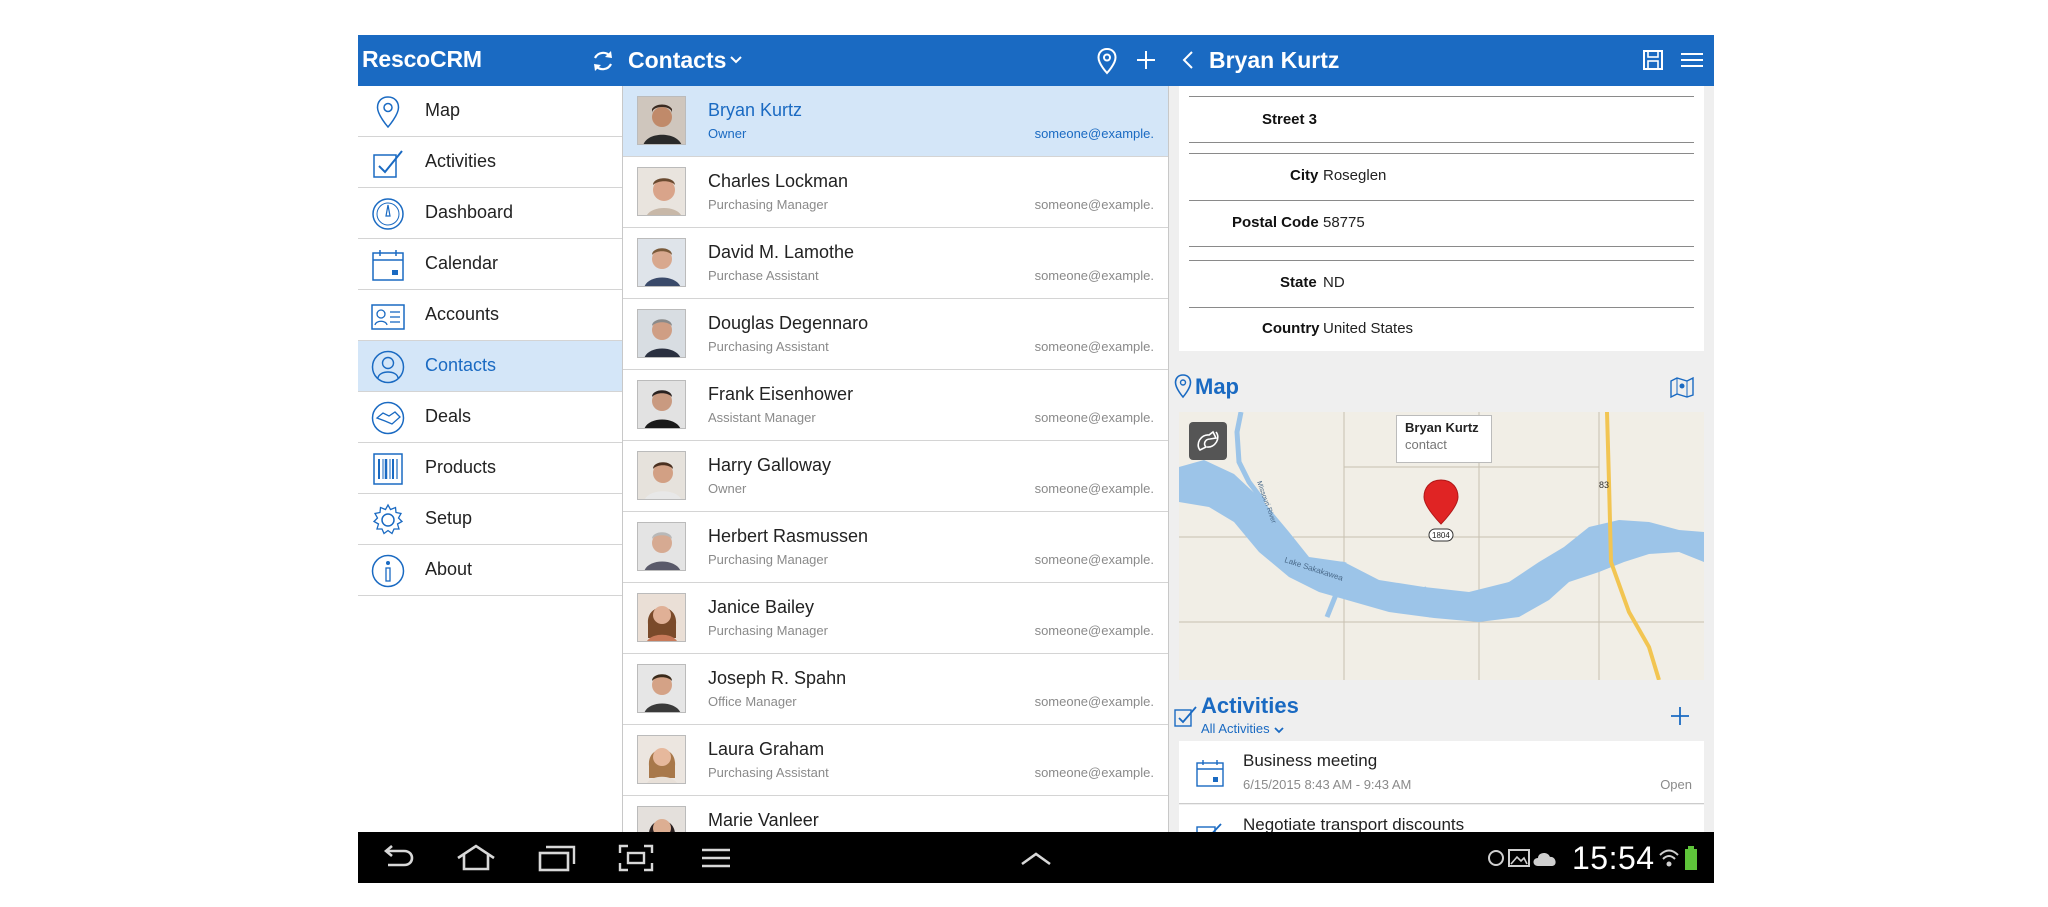 The height and width of the screenshot is (907, 2048). What do you see at coordinates (677, 60) in the screenshot?
I see `list-title: Contacts` at bounding box center [677, 60].